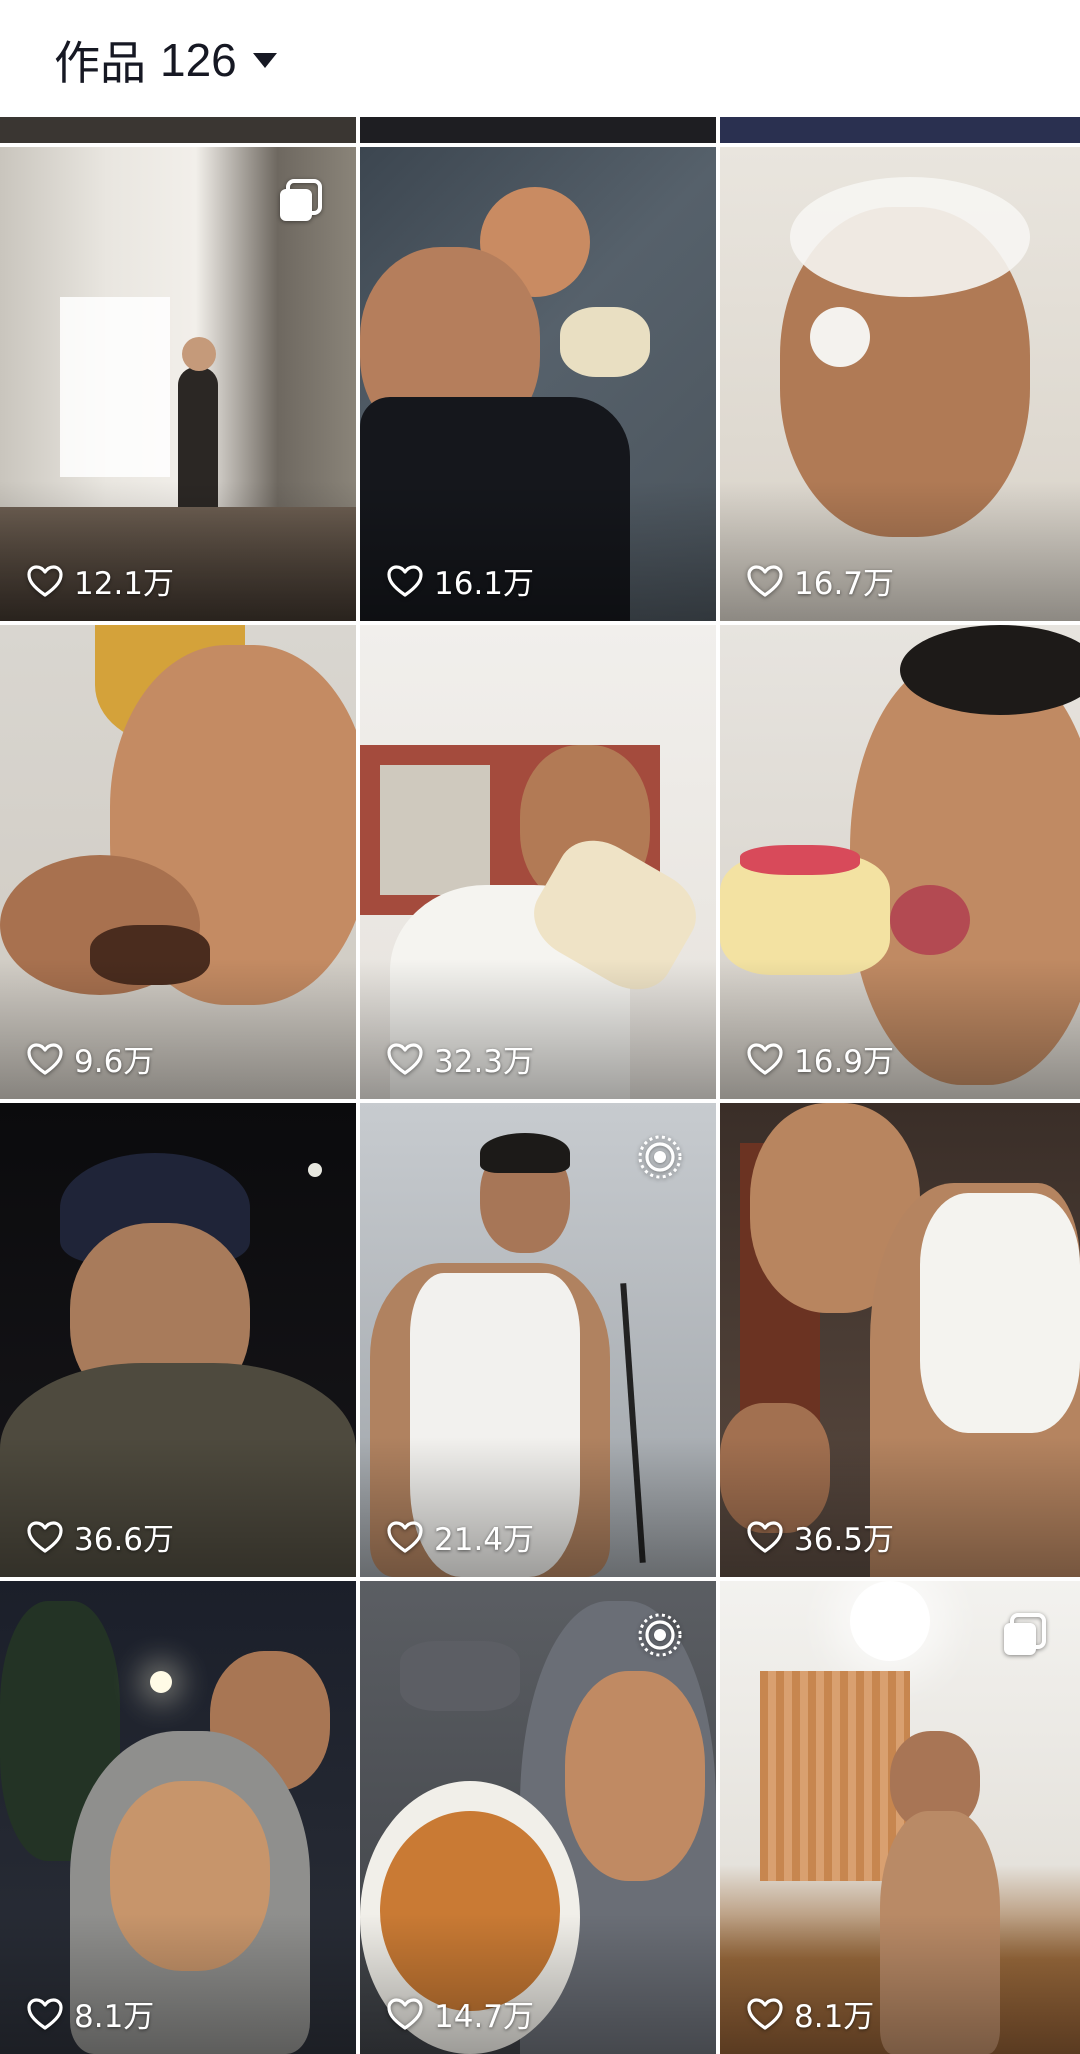  I want to click on video-tile: 32.3万, so click(538, 862).